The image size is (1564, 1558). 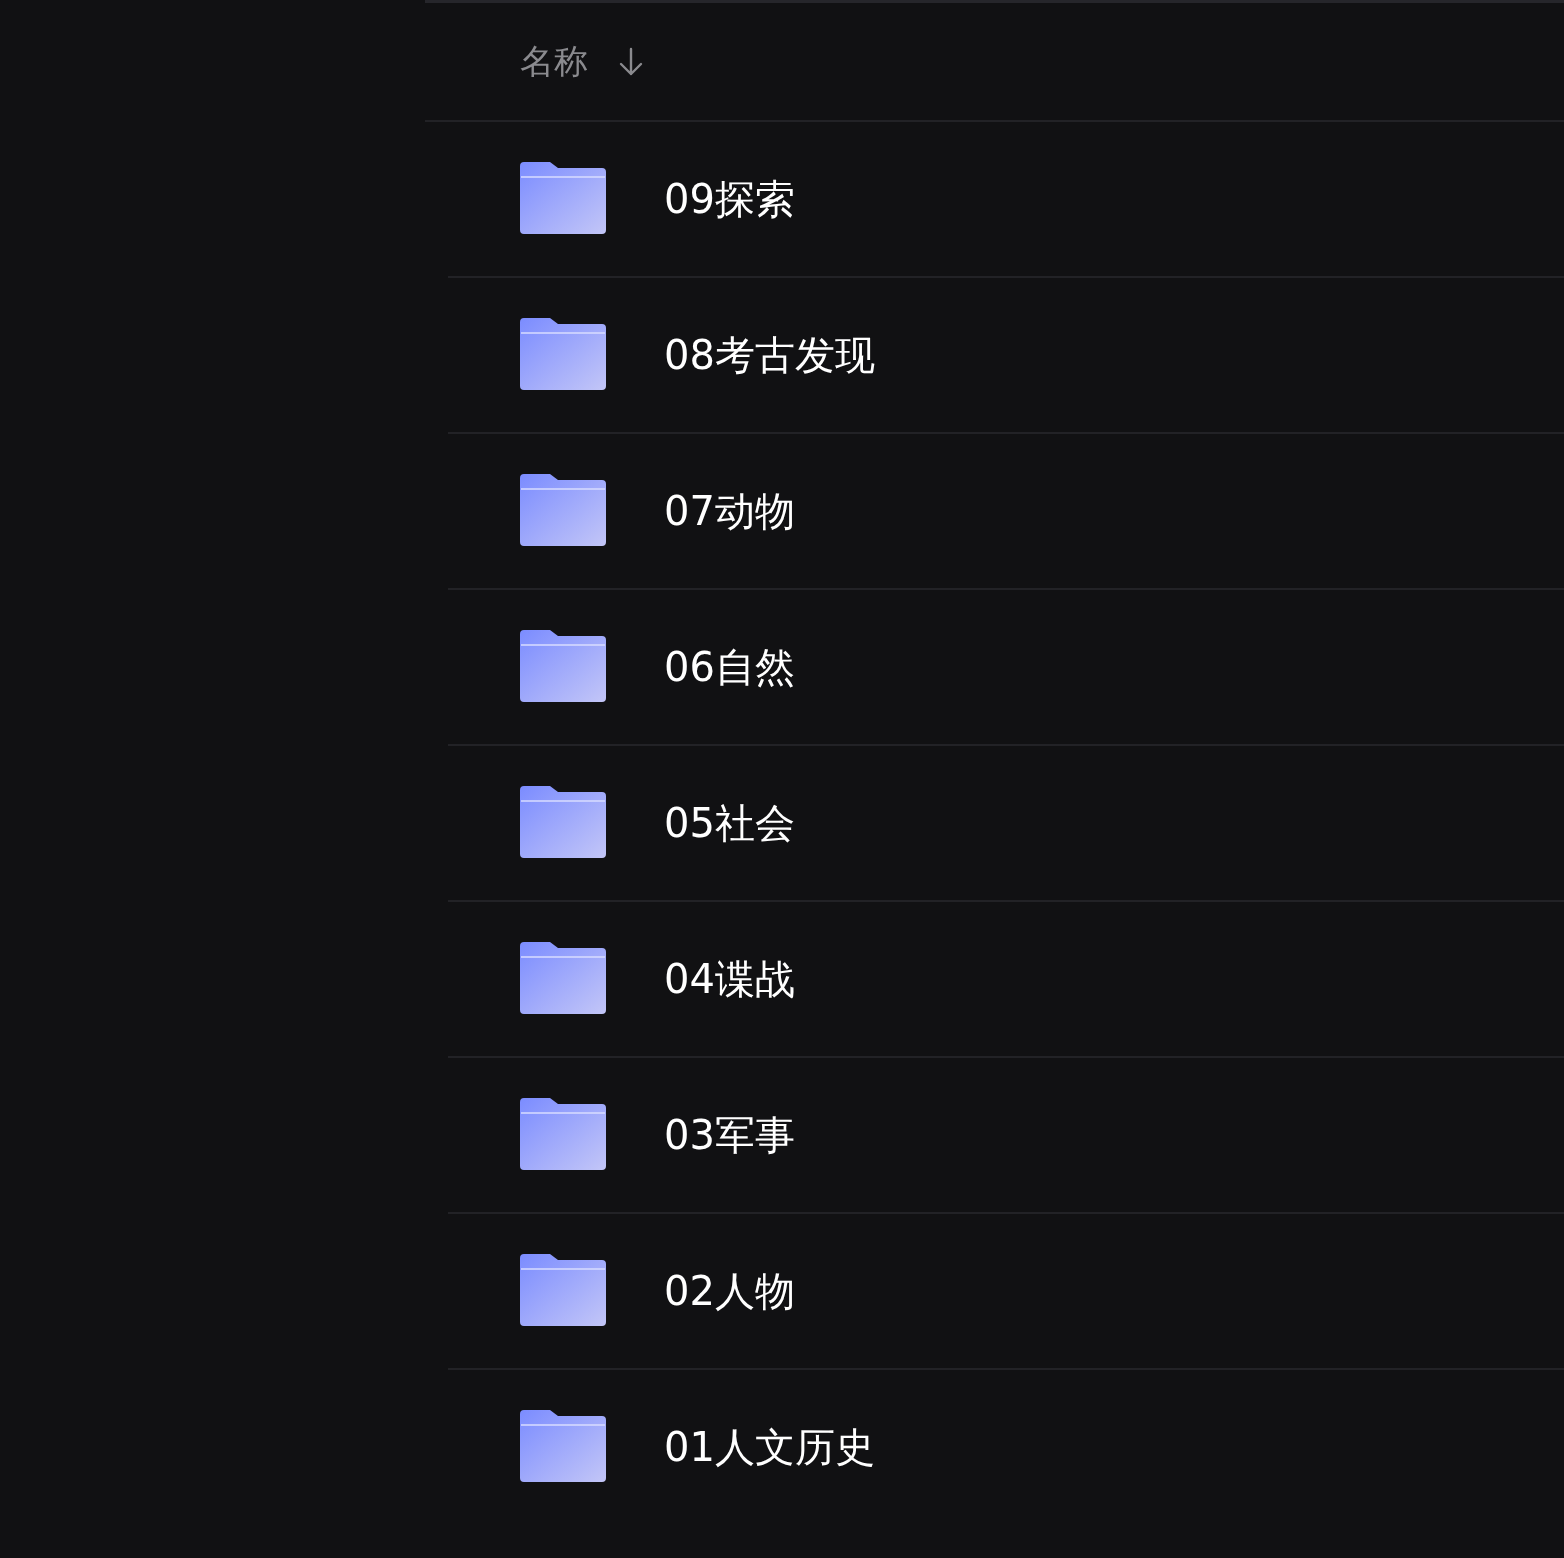 What do you see at coordinates (729, 1135) in the screenshot?
I see `folder-name: 03军事` at bounding box center [729, 1135].